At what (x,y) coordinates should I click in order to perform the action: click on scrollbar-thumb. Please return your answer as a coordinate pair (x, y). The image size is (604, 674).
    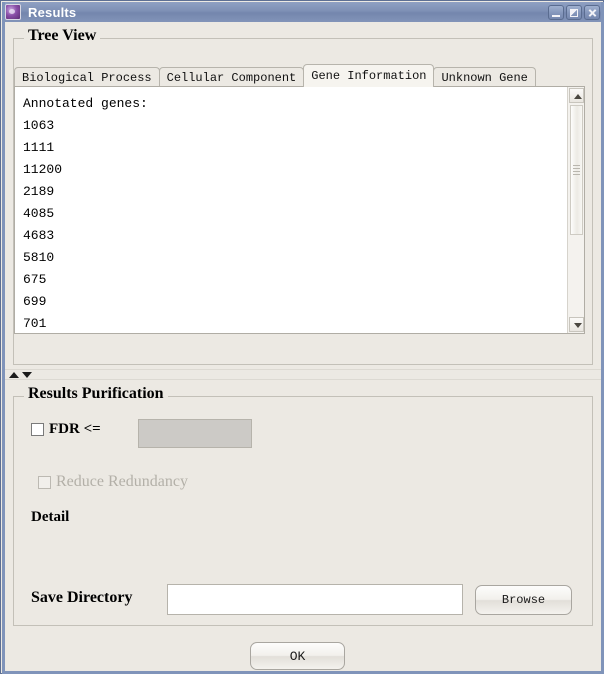
    Looking at the image, I should click on (576, 170).